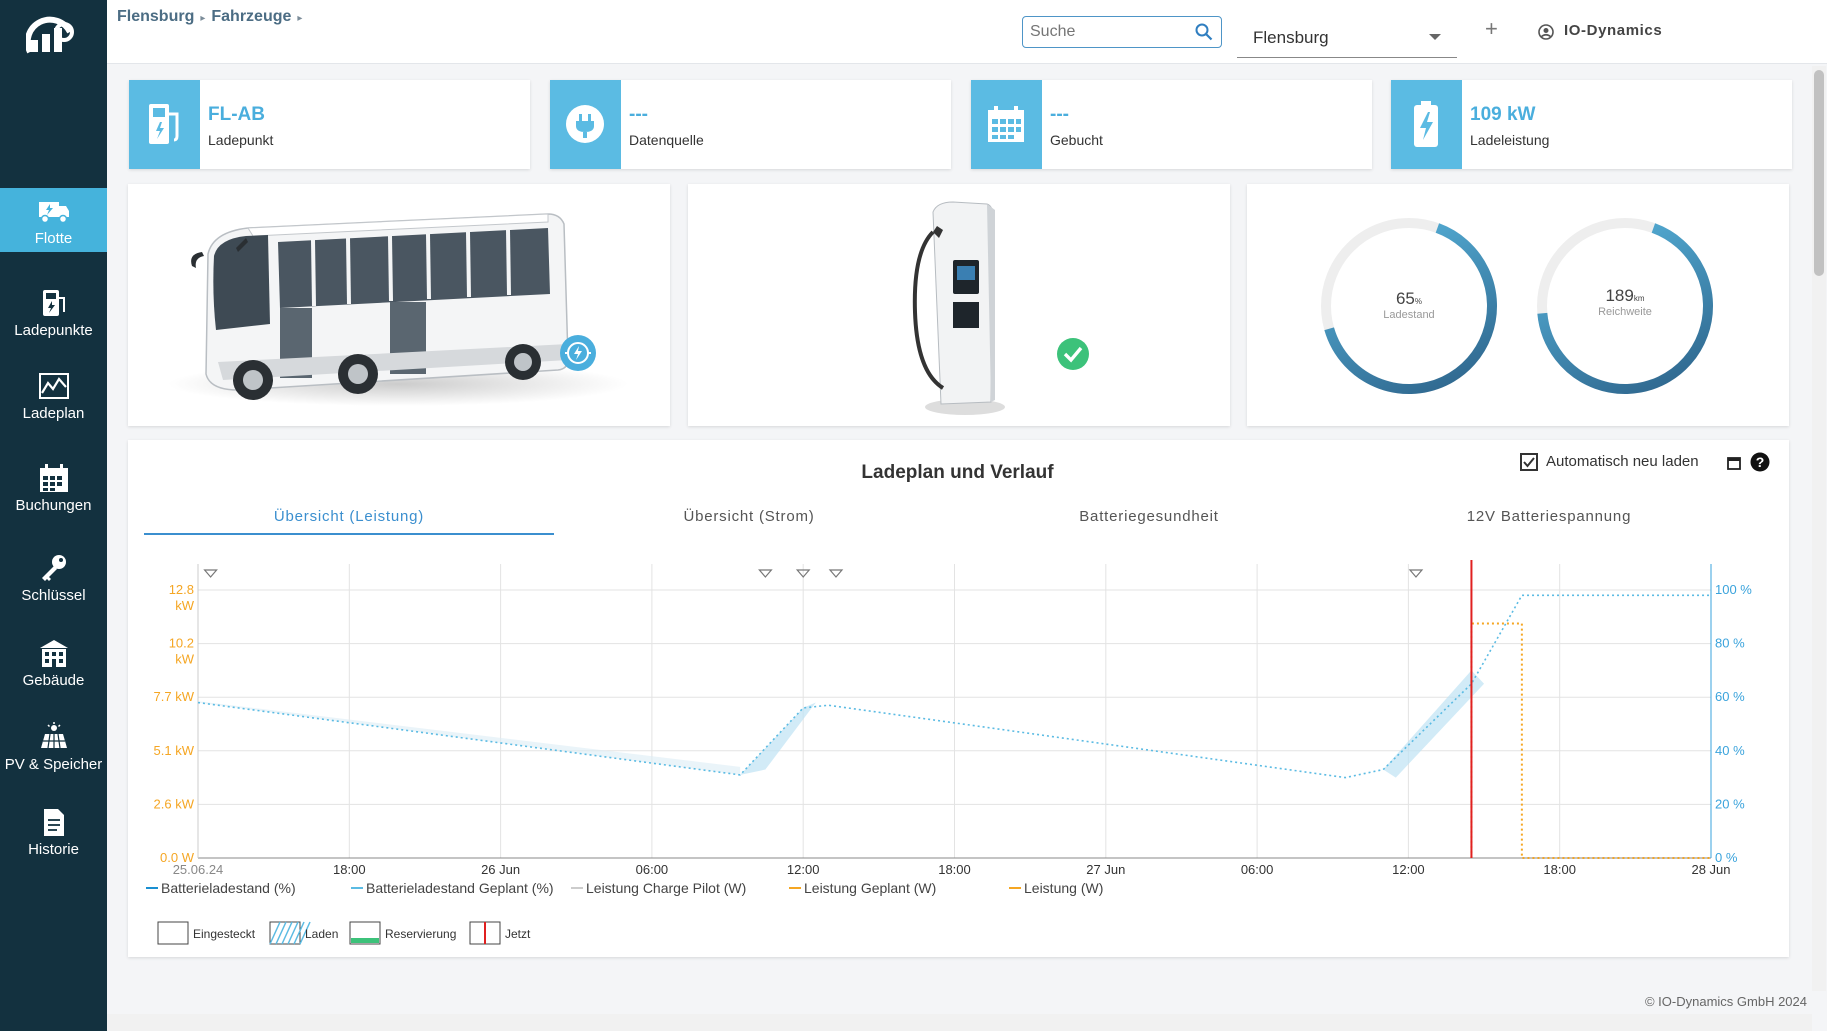 Image resolution: width=1827 pixels, height=1031 pixels. I want to click on building-icon, so click(53, 653).